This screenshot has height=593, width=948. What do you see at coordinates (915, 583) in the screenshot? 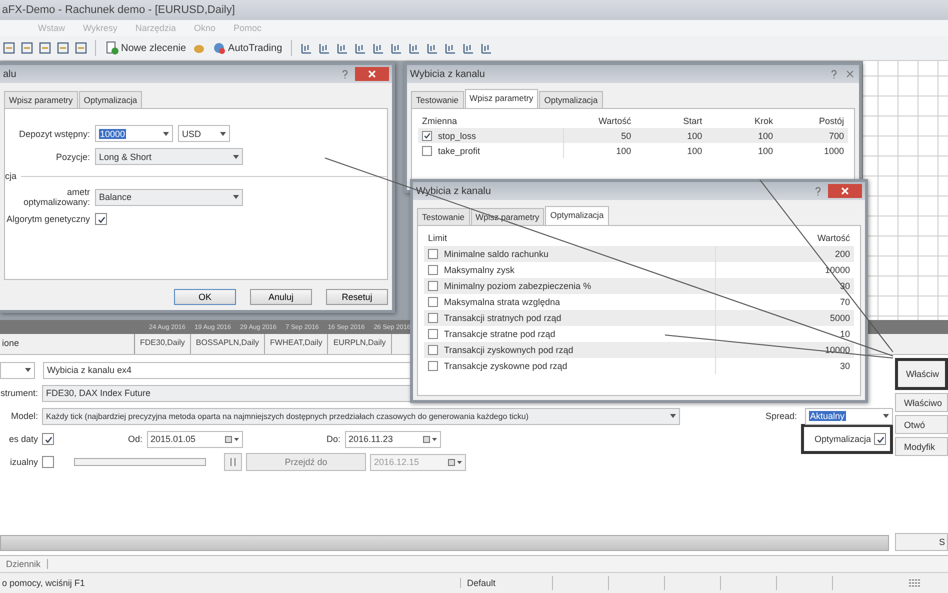
I see `connection-icon` at bounding box center [915, 583].